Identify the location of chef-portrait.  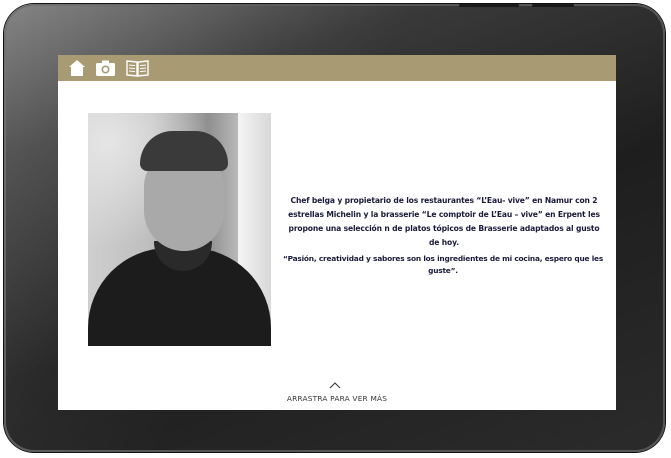
(179, 229).